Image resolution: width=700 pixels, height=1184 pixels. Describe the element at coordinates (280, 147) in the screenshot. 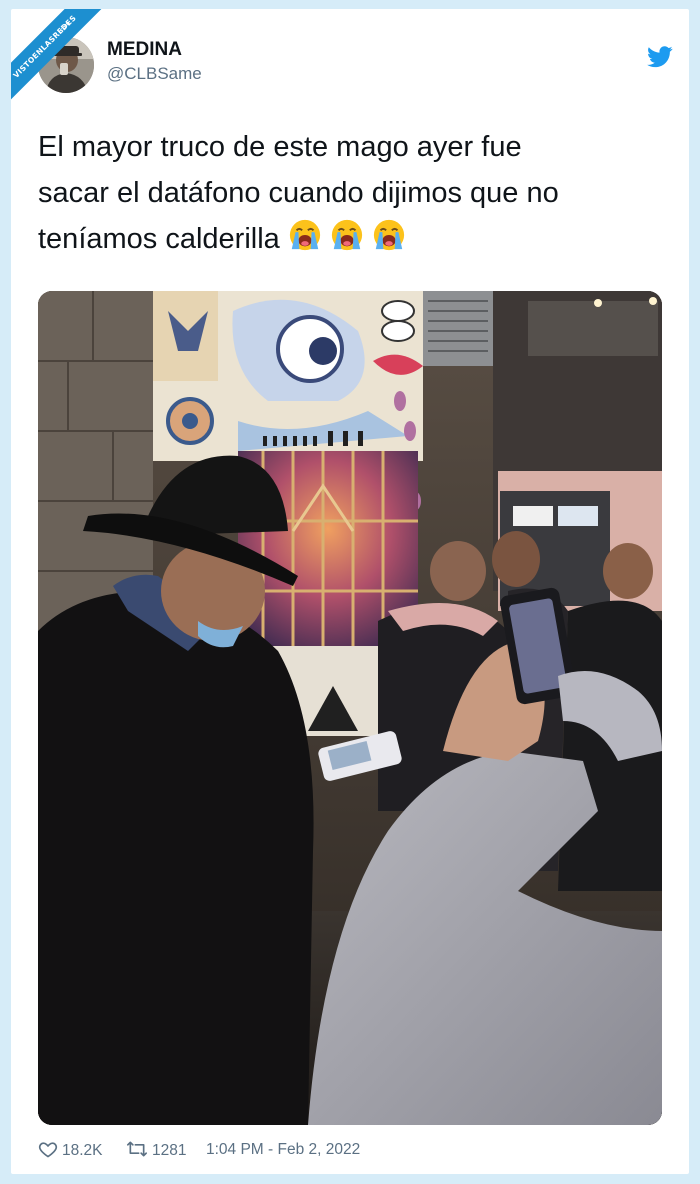

I see `tweet-line: El mayor truco de este mago ayer fue` at that location.